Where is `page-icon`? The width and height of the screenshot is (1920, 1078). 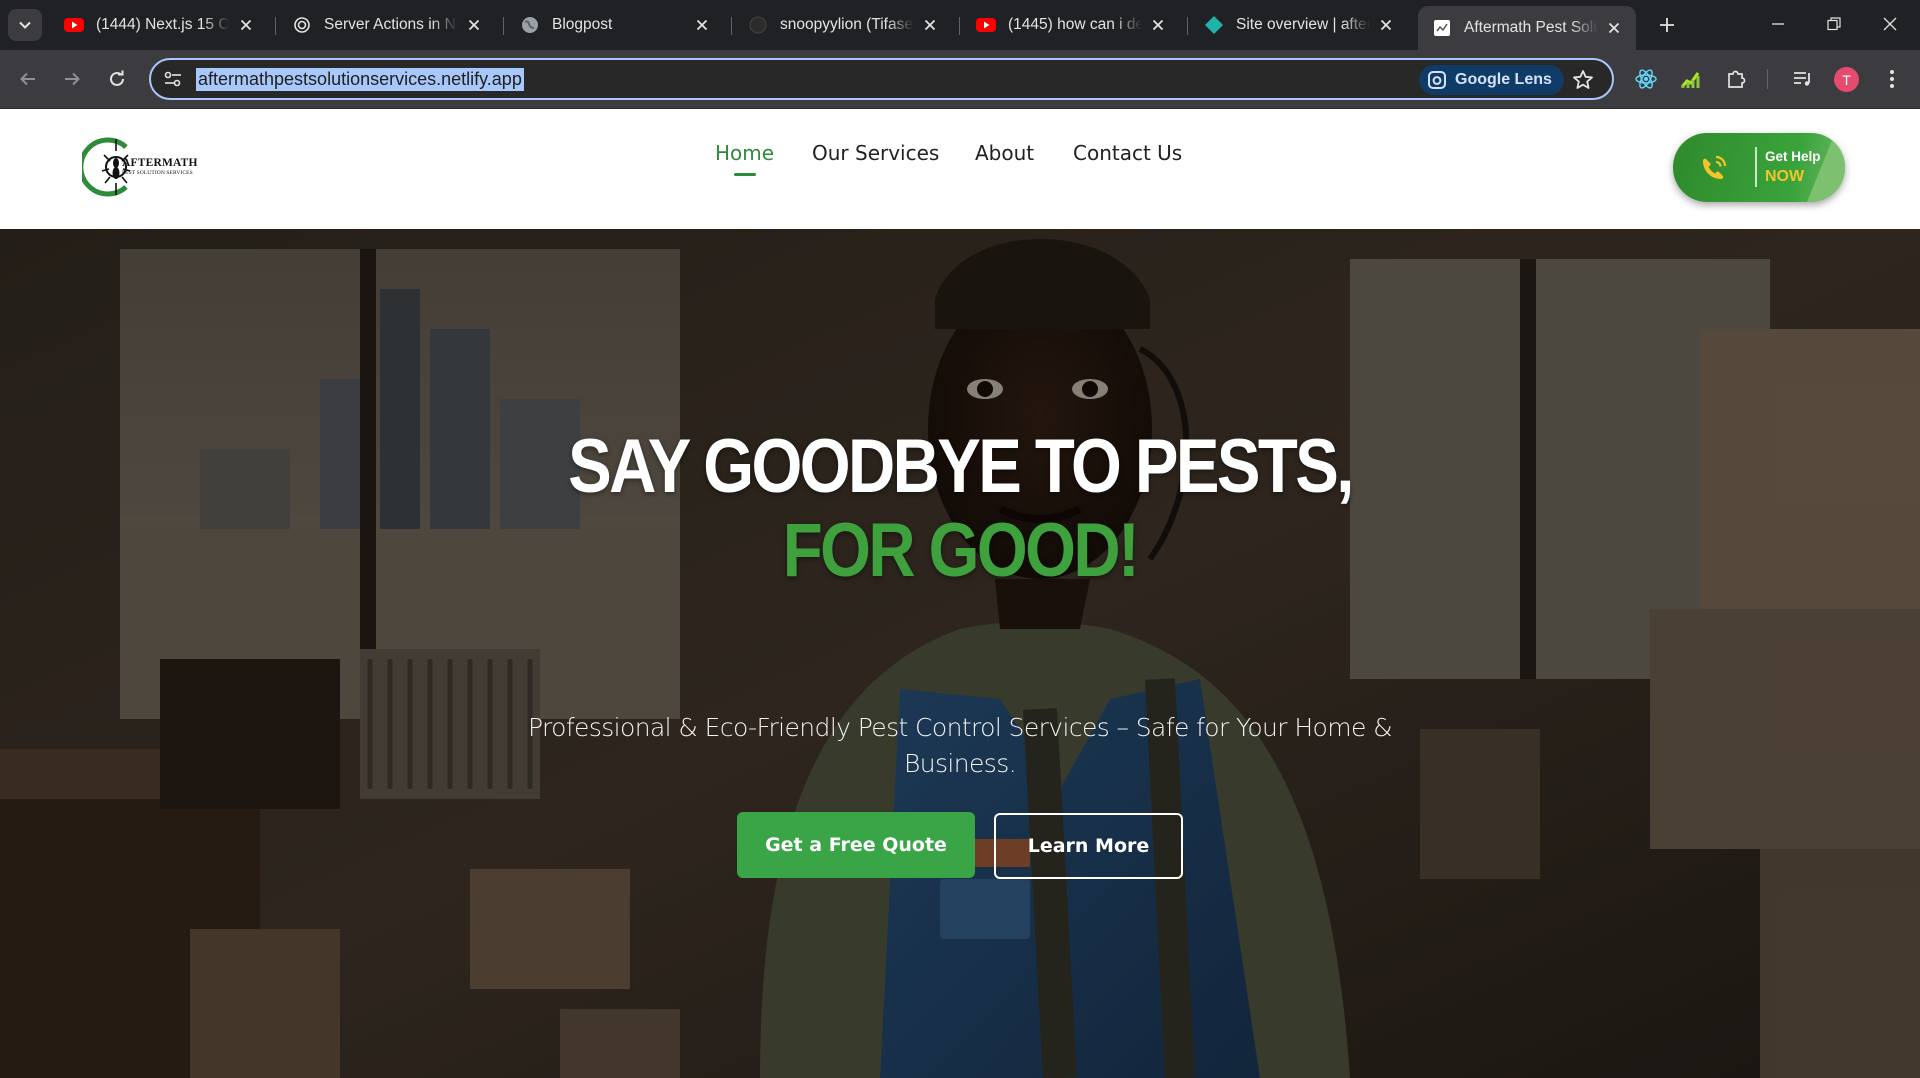
page-icon is located at coordinates (1442, 28).